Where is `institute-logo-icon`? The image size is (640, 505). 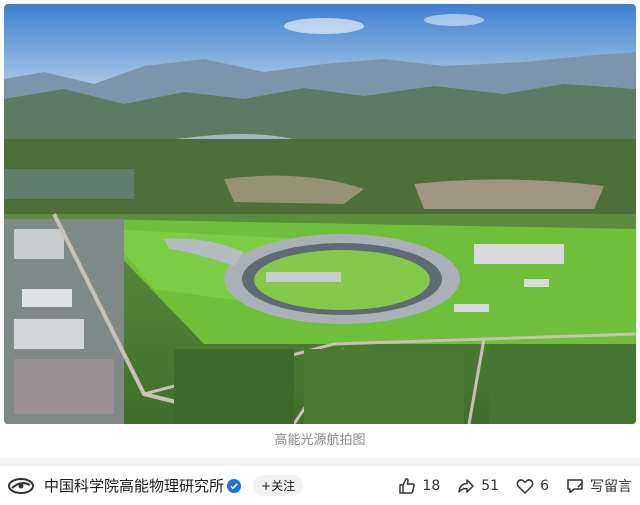
institute-logo-icon is located at coordinates (21, 486).